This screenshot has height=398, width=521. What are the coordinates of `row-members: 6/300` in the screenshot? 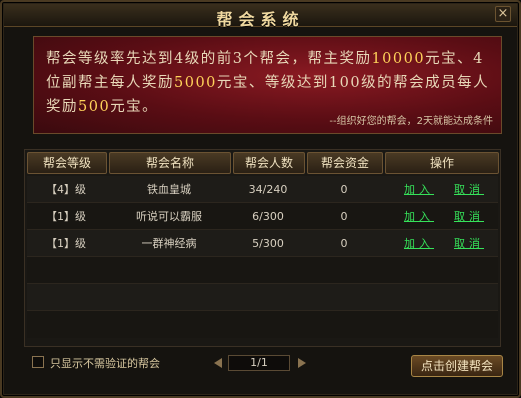 It's located at (268, 216).